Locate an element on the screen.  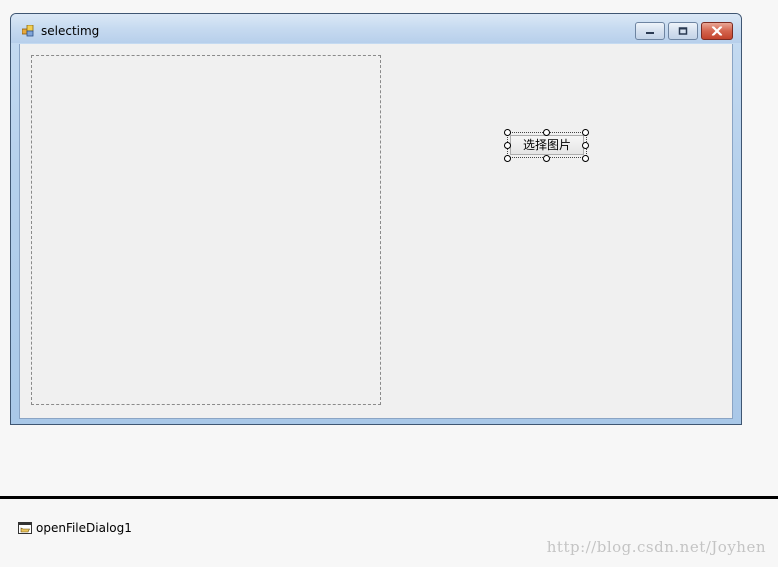
title-bar: selectimg is located at coordinates (376, 28).